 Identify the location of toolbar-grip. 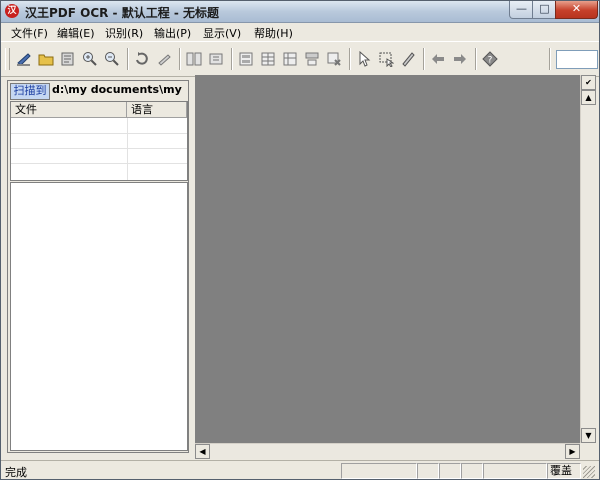
(7, 59).